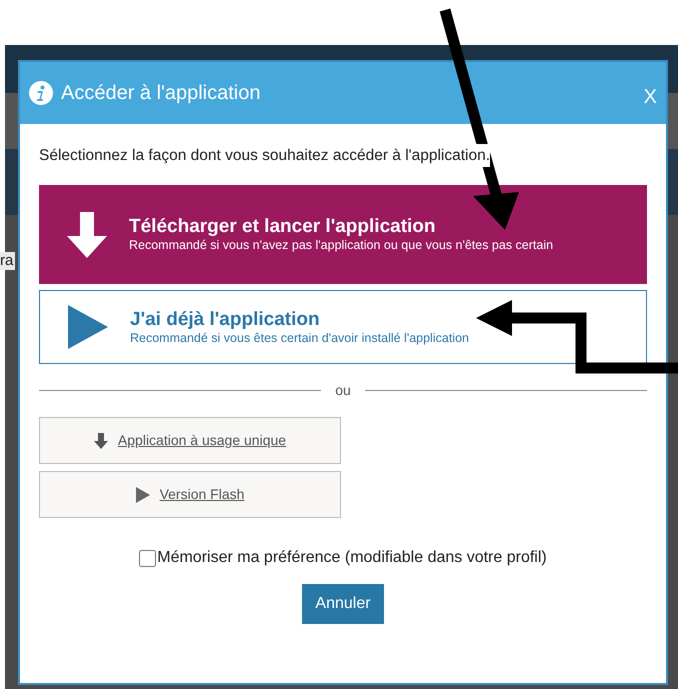 The image size is (678, 689). Describe the element at coordinates (190, 494) in the screenshot. I see `alternative-button: Version Flash` at that location.